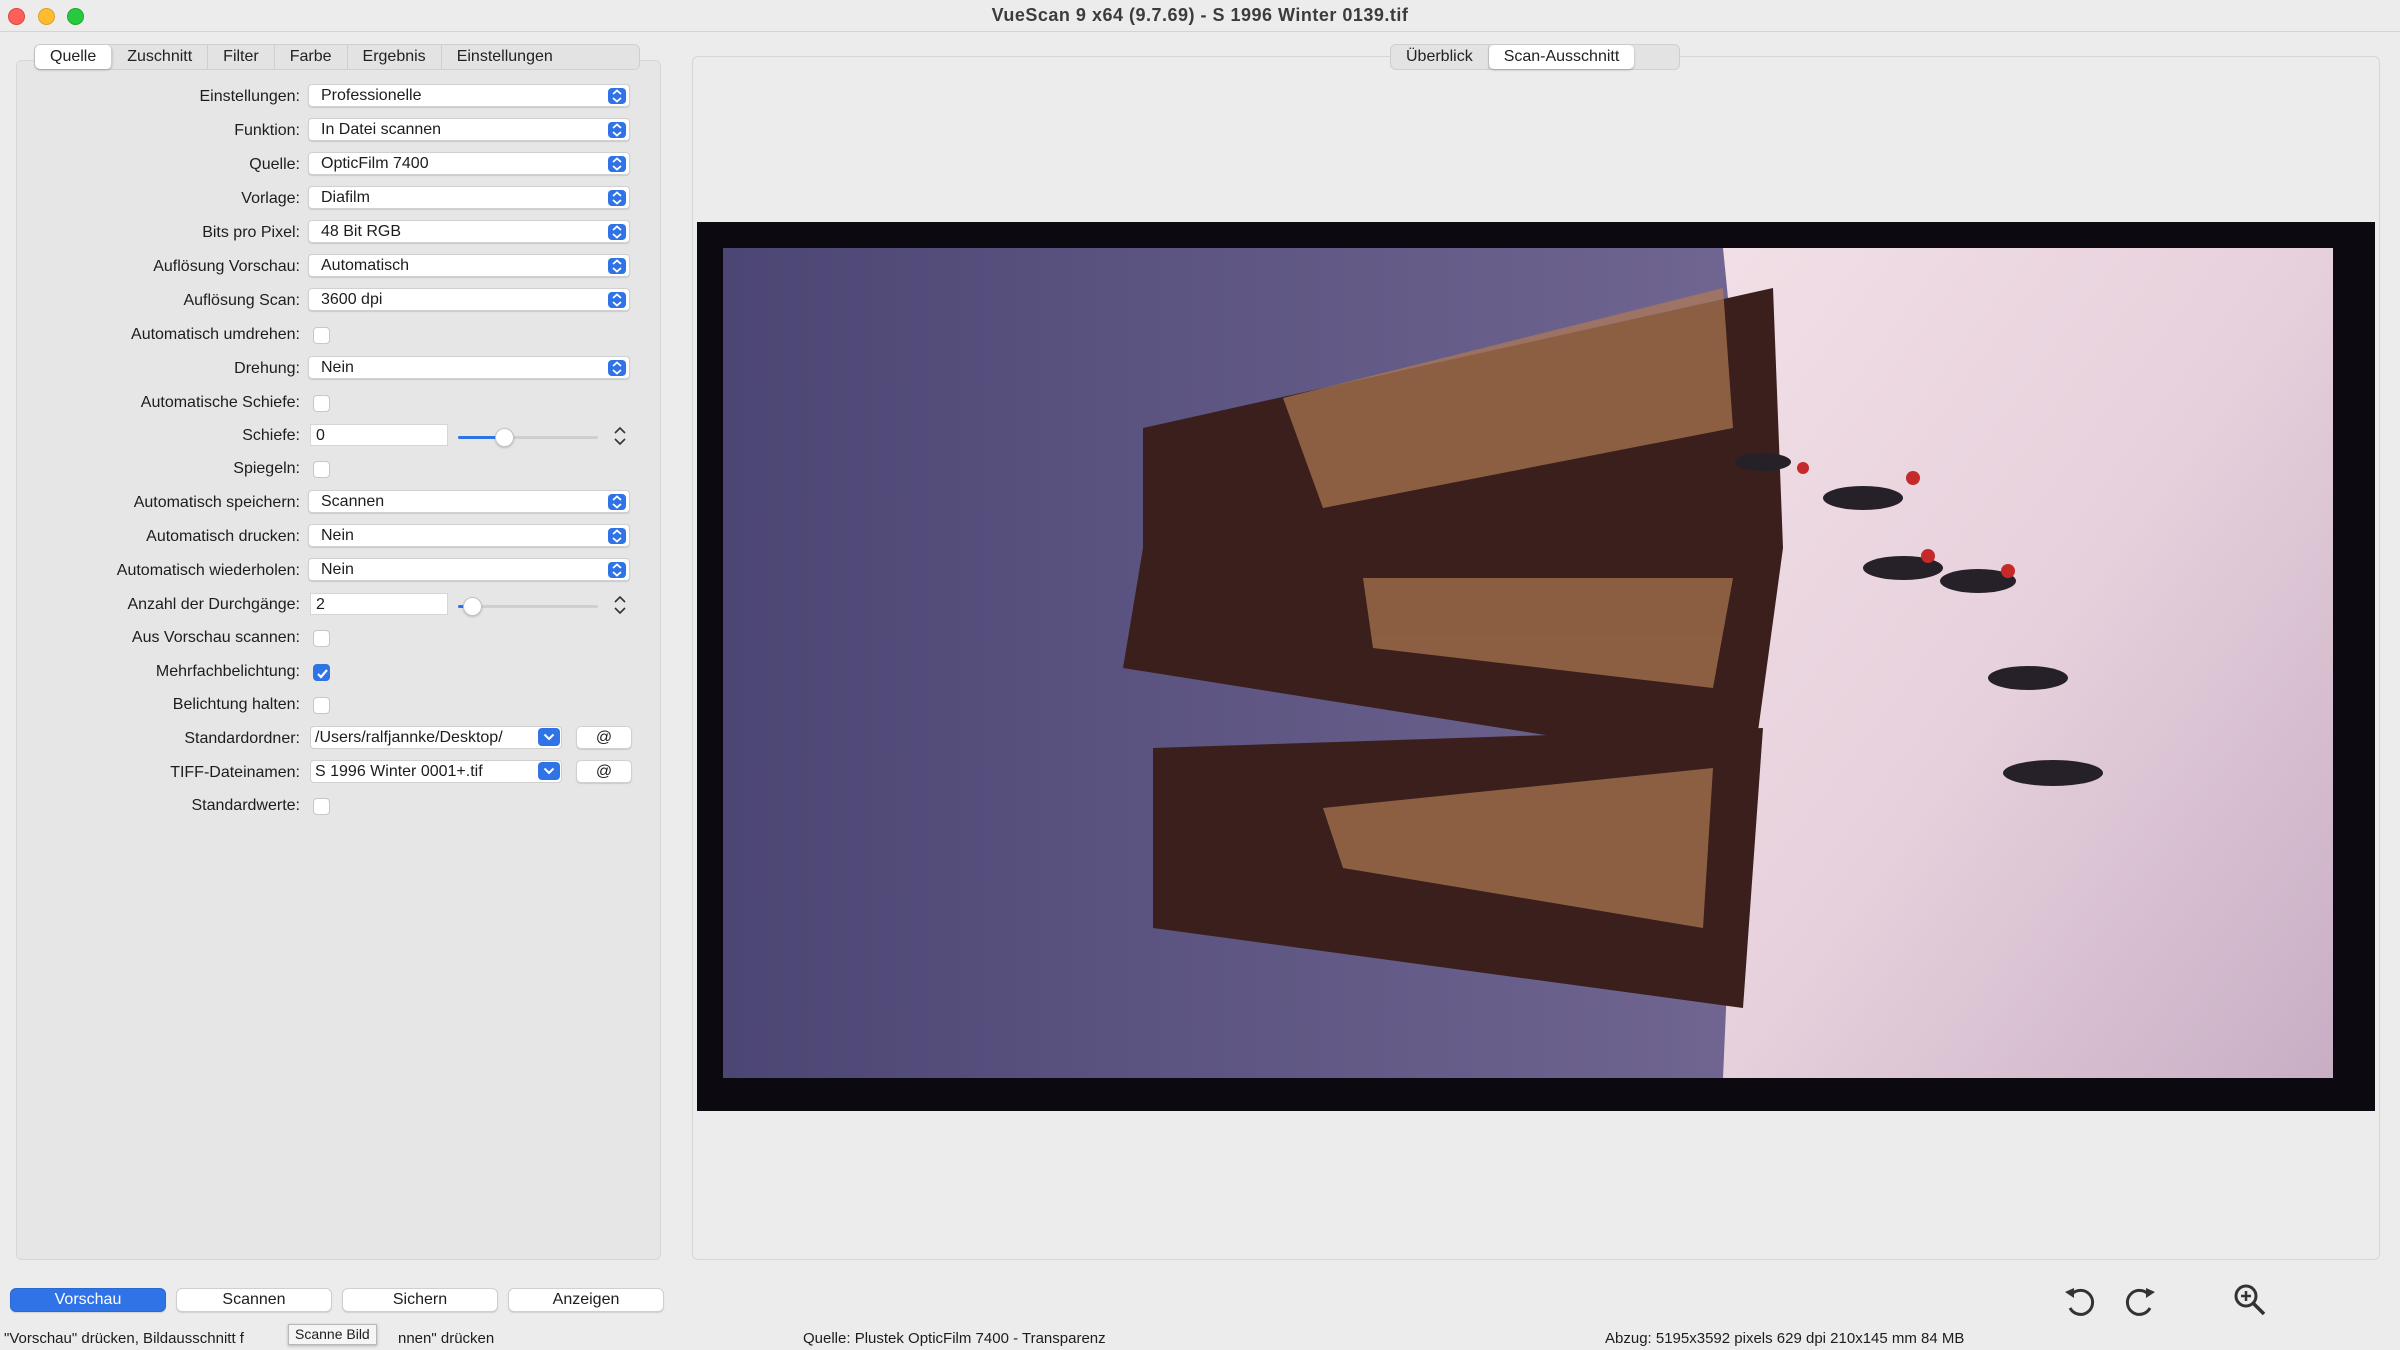 The image size is (2400, 1350). Describe the element at coordinates (469, 129) in the screenshot. I see `funktion-select: In Datei scannen` at that location.